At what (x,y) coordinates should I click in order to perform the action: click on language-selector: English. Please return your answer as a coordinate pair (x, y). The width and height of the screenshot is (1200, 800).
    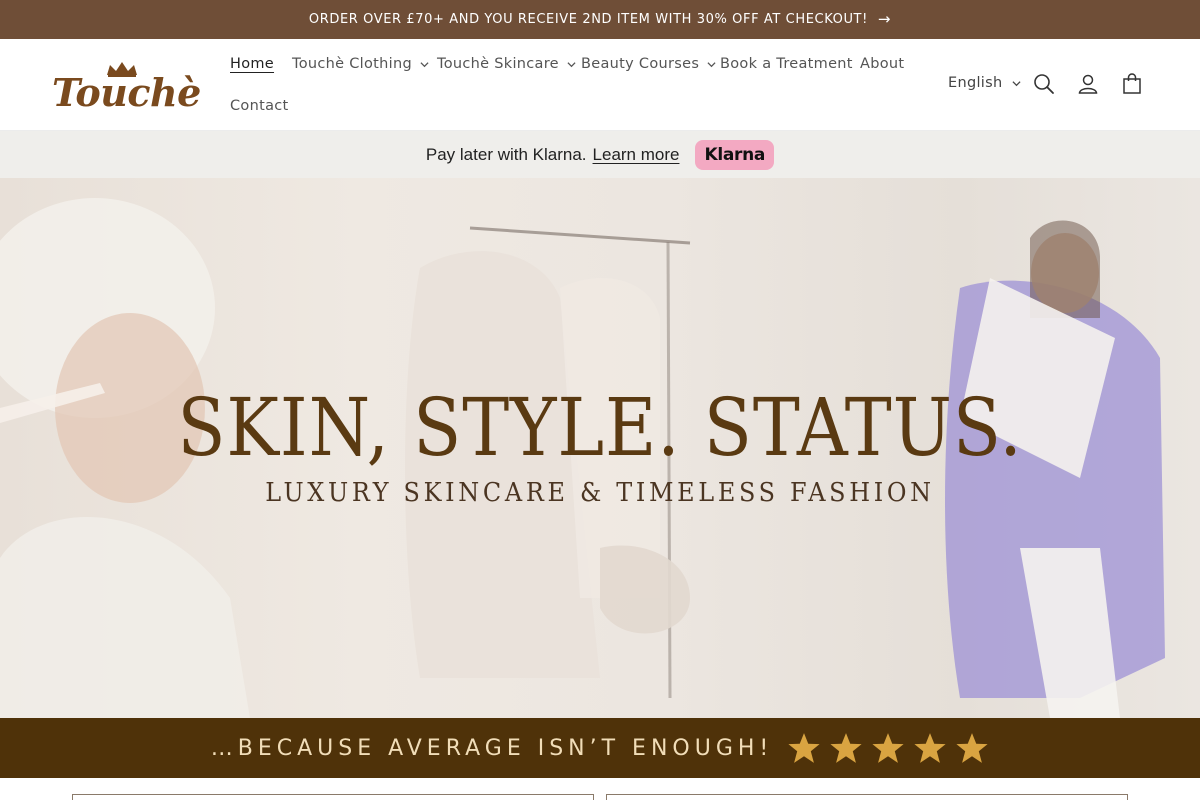
    Looking at the image, I should click on (985, 83).